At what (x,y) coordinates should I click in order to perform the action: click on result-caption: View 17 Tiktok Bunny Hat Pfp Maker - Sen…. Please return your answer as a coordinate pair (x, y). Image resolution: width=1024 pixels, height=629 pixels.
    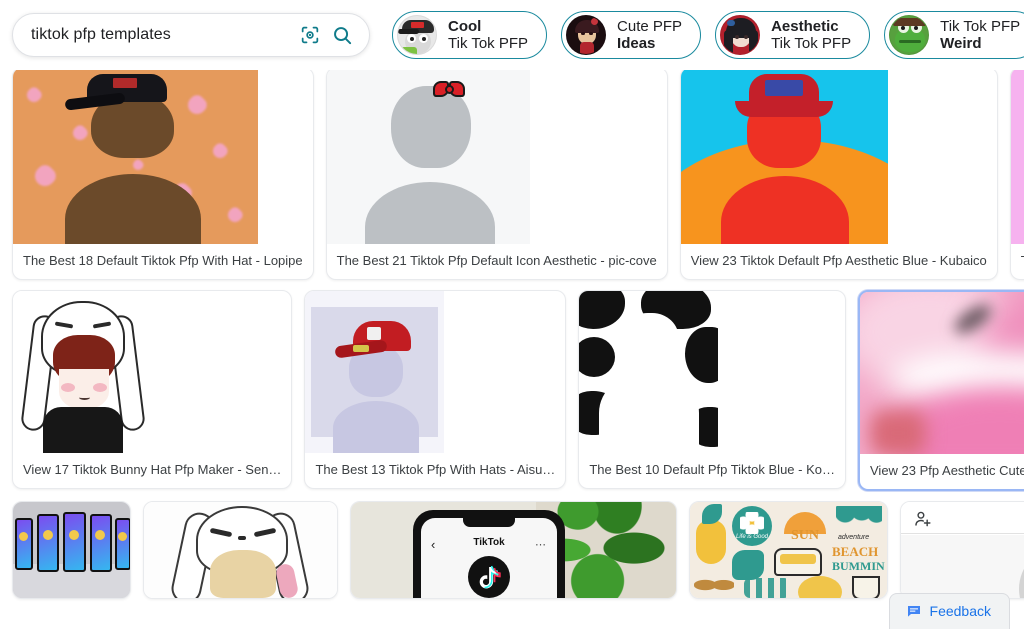
    Looking at the image, I should click on (152, 469).